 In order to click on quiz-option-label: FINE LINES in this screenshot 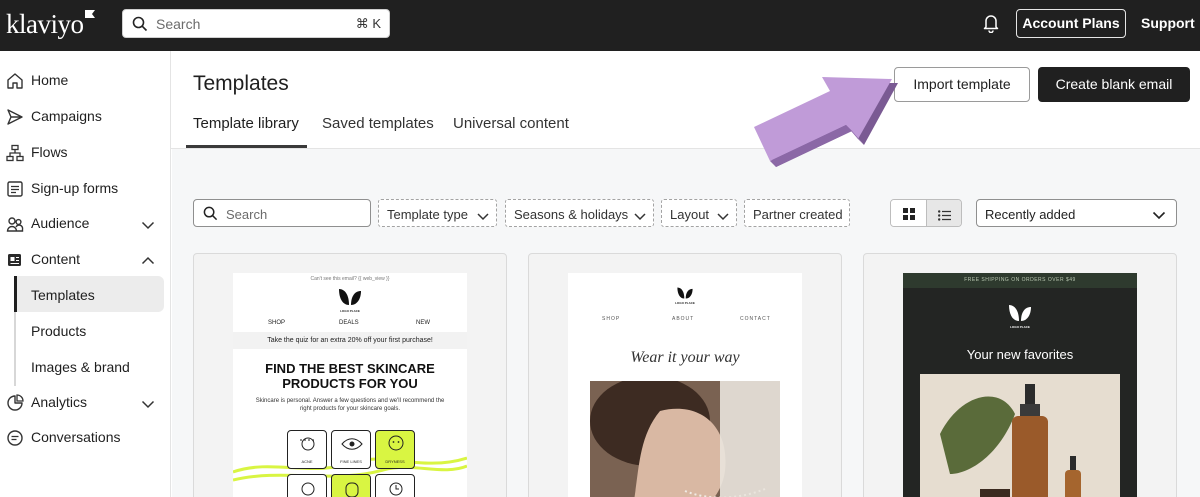, I will do `click(351, 461)`.